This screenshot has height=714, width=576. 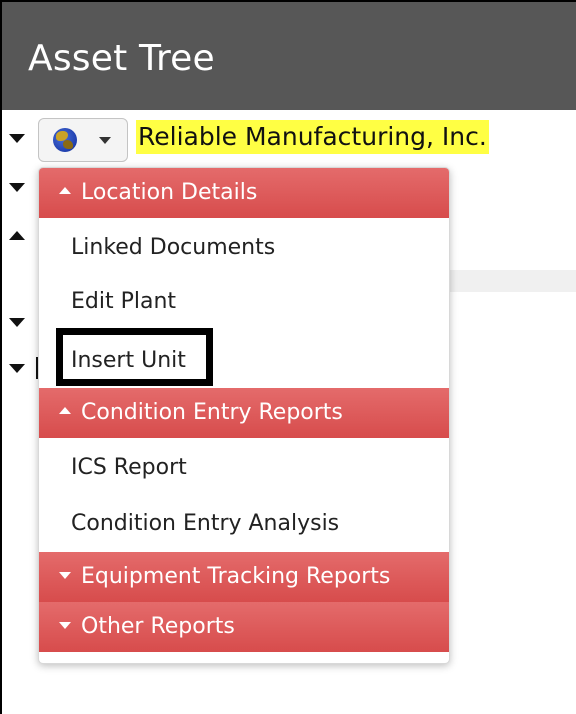 What do you see at coordinates (312, 137) in the screenshot?
I see `company-node-label: Reliable Manufacturing, Inc.` at bounding box center [312, 137].